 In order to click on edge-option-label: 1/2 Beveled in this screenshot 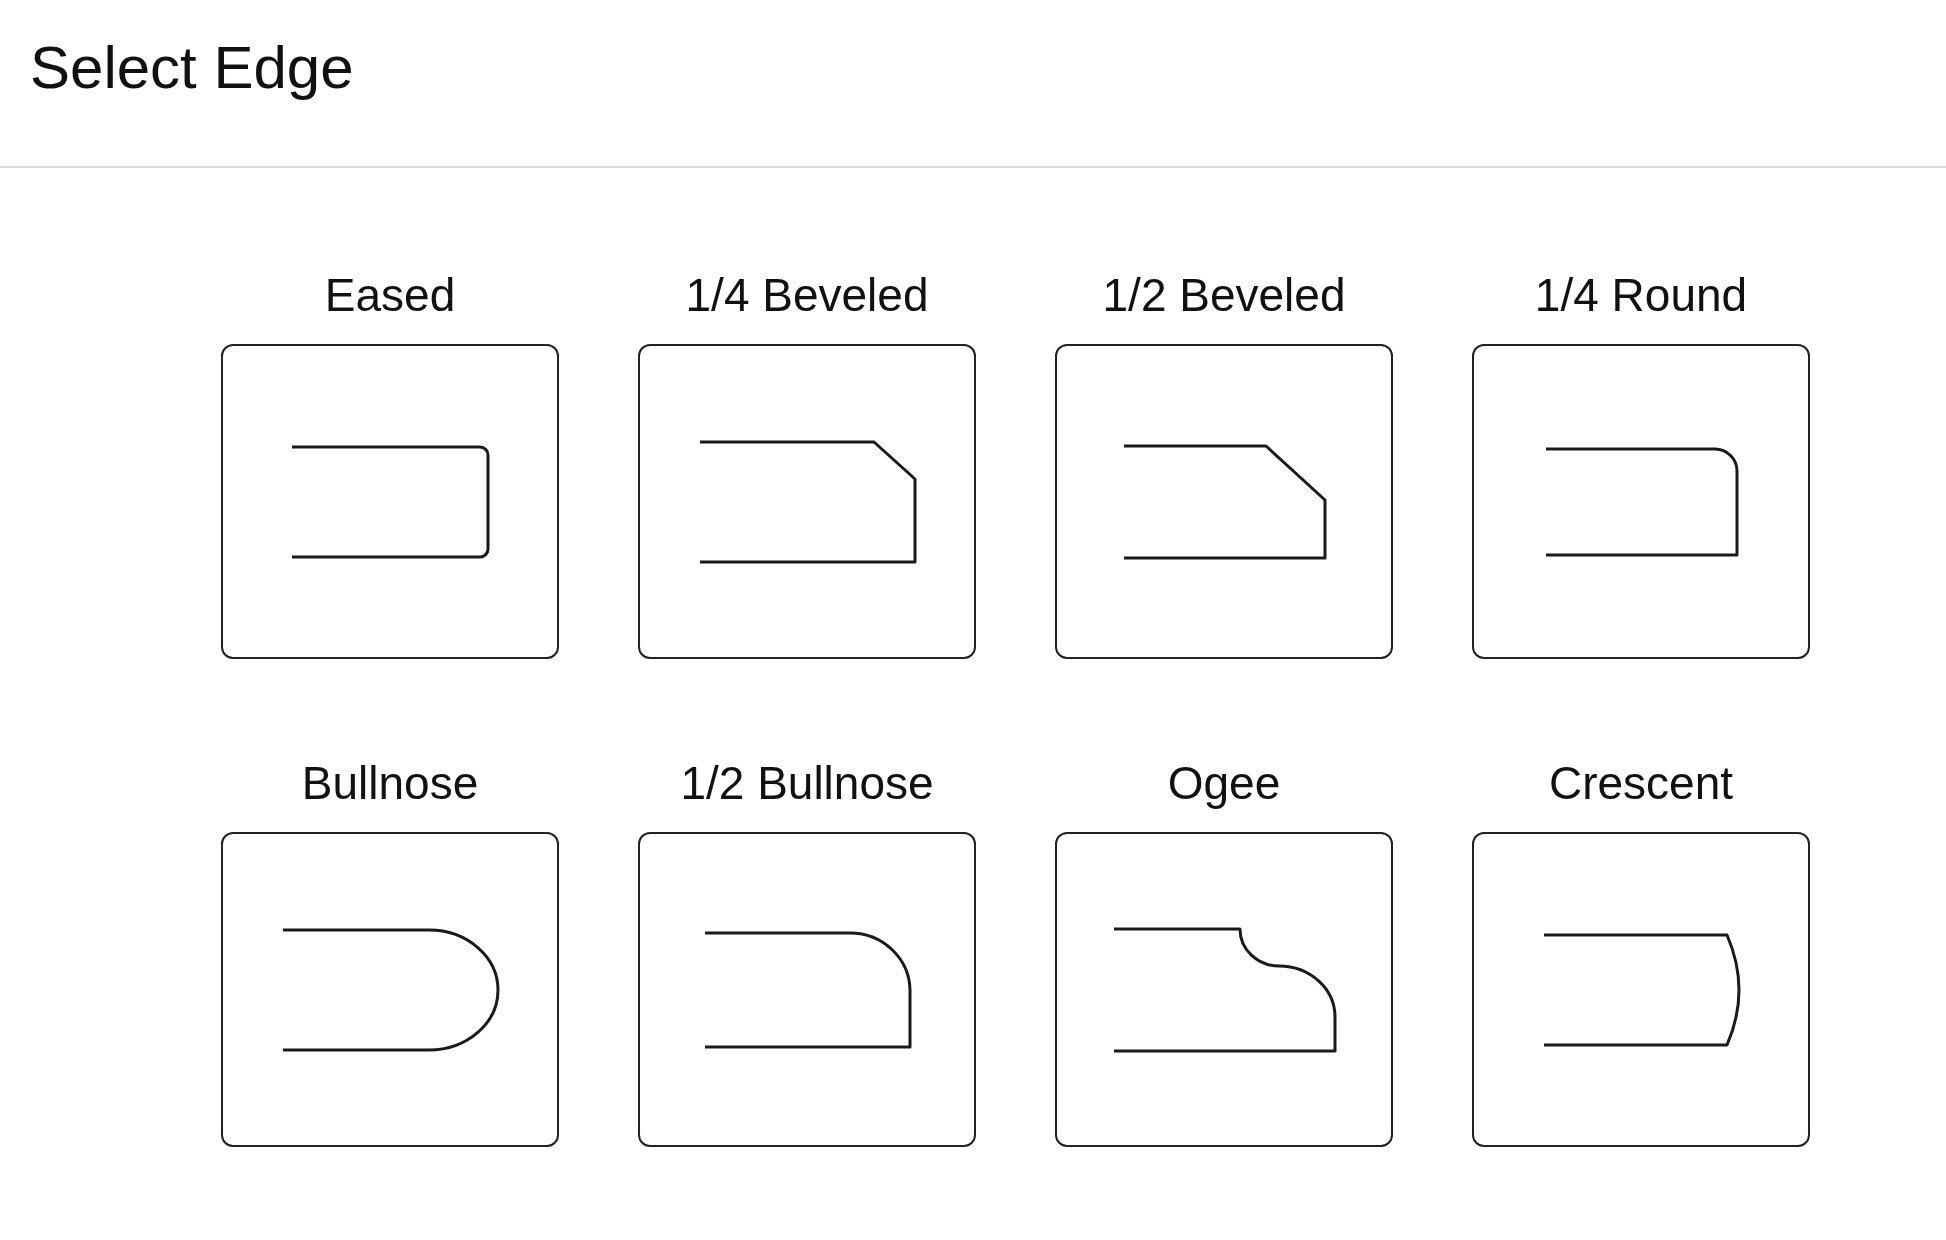, I will do `click(1224, 295)`.